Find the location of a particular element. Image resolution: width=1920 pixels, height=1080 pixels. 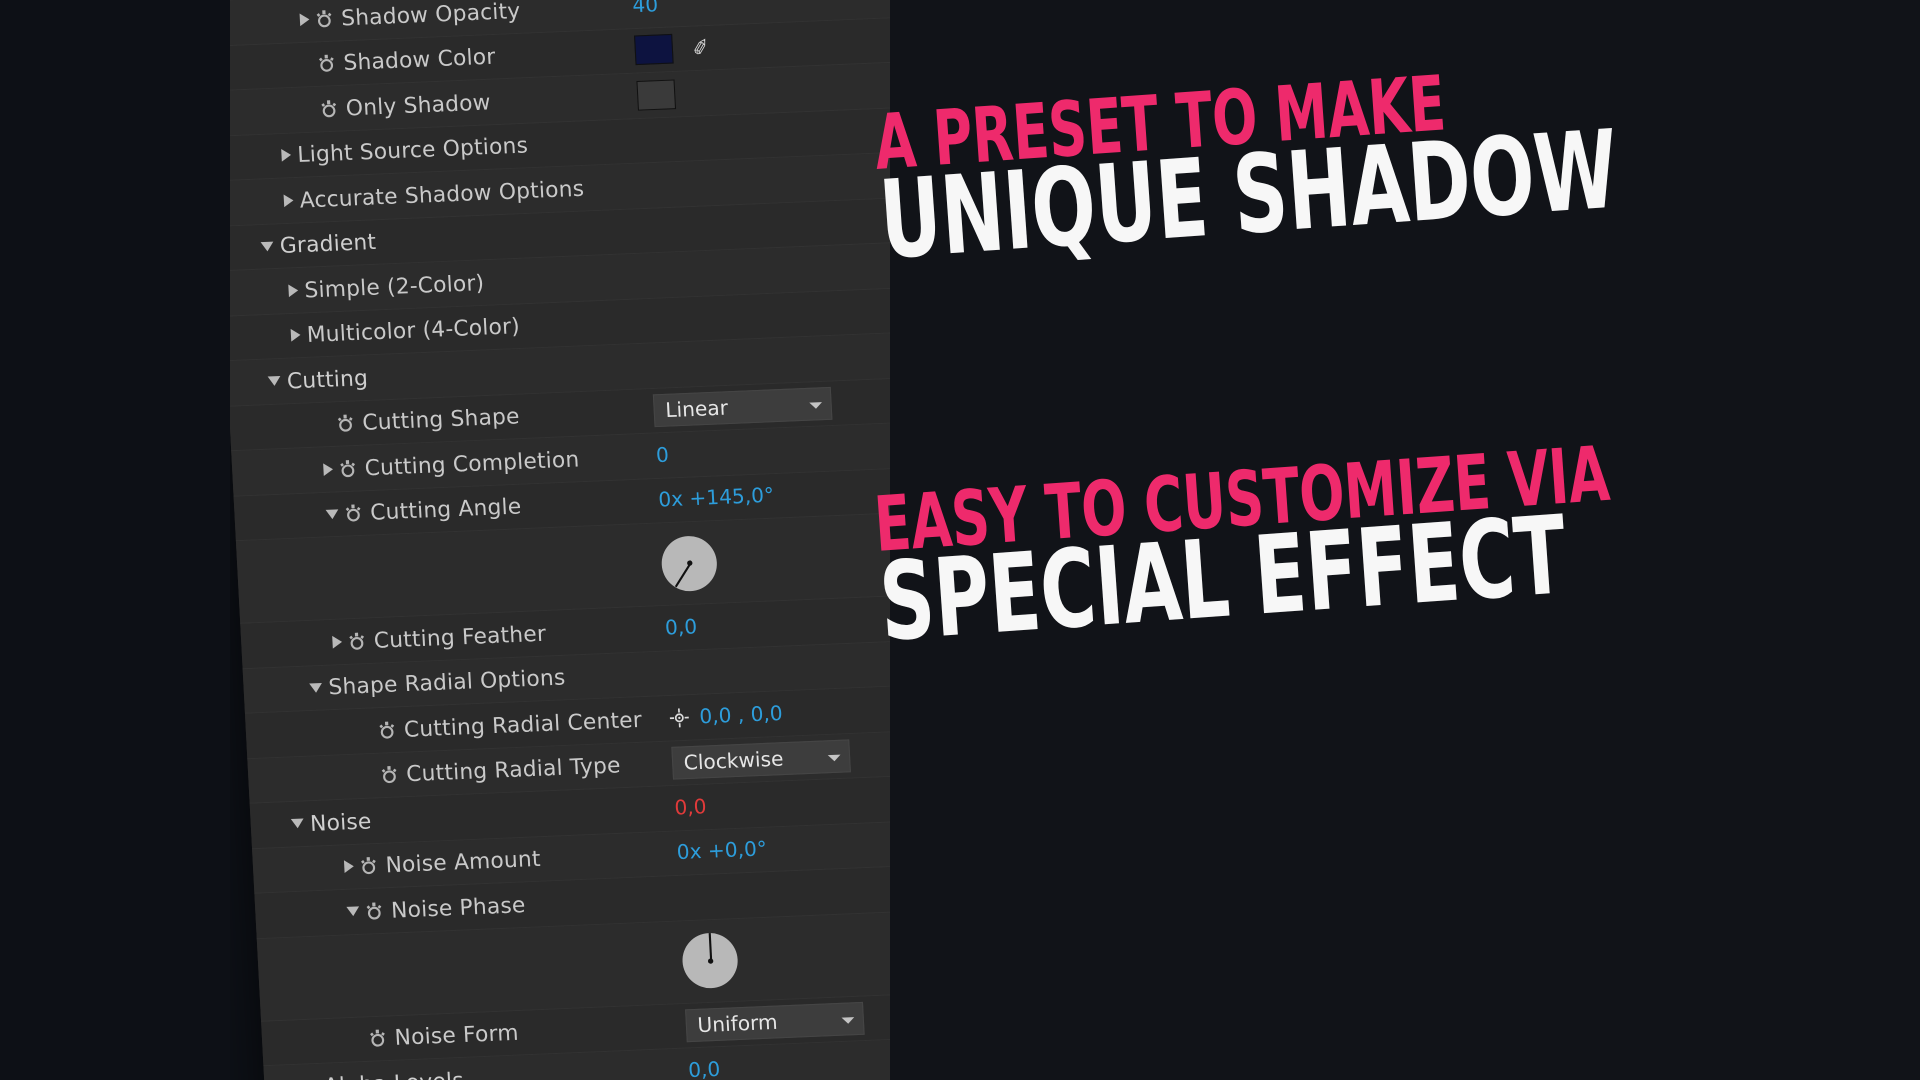

angle-dial-hub is located at coordinates (710, 960).